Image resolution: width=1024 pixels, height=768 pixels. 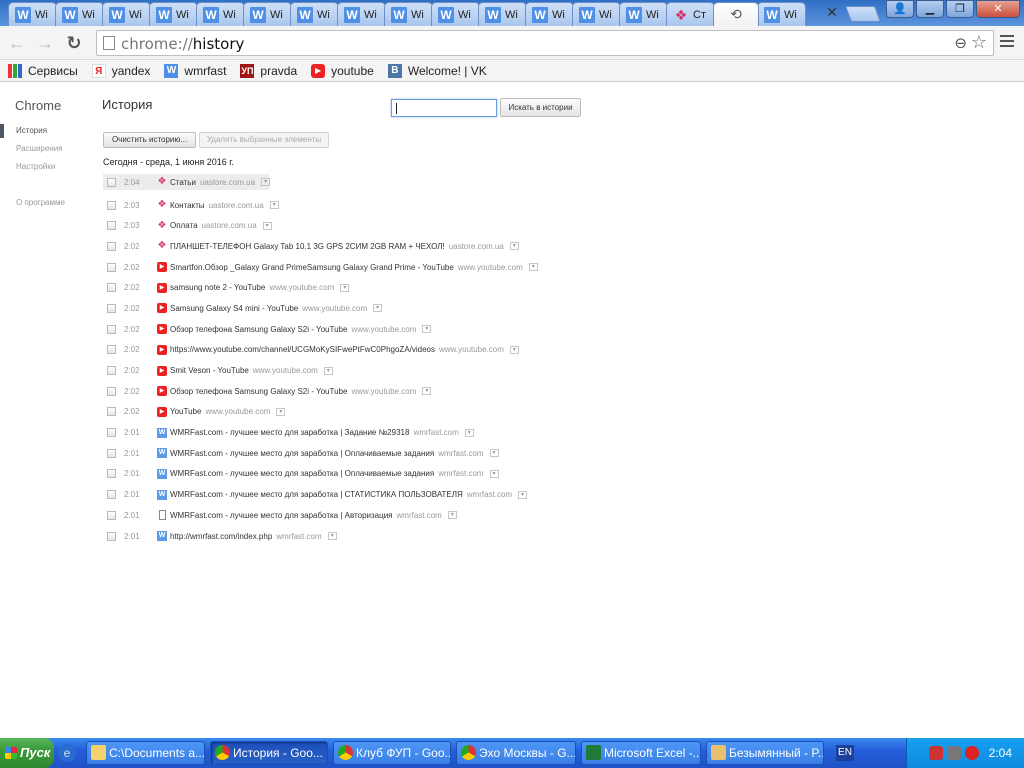 What do you see at coordinates (845, 753) in the screenshot?
I see `language-indicator: EN` at bounding box center [845, 753].